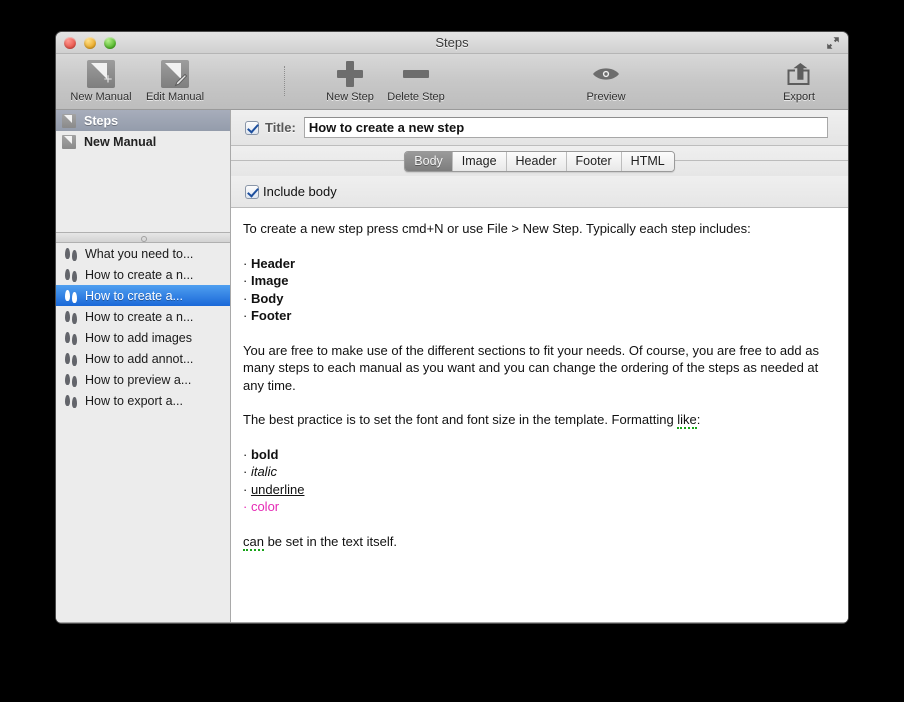 The width and height of the screenshot is (904, 702). I want to click on toolbar-export-button: Export, so click(799, 81).